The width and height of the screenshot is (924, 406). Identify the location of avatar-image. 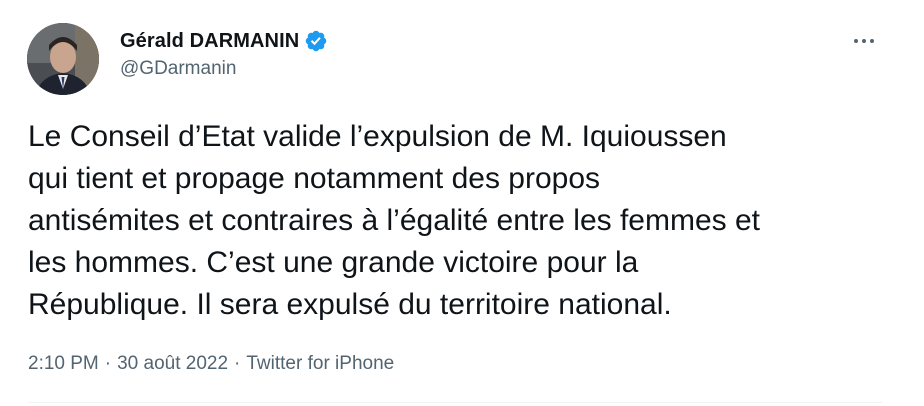
(63, 59).